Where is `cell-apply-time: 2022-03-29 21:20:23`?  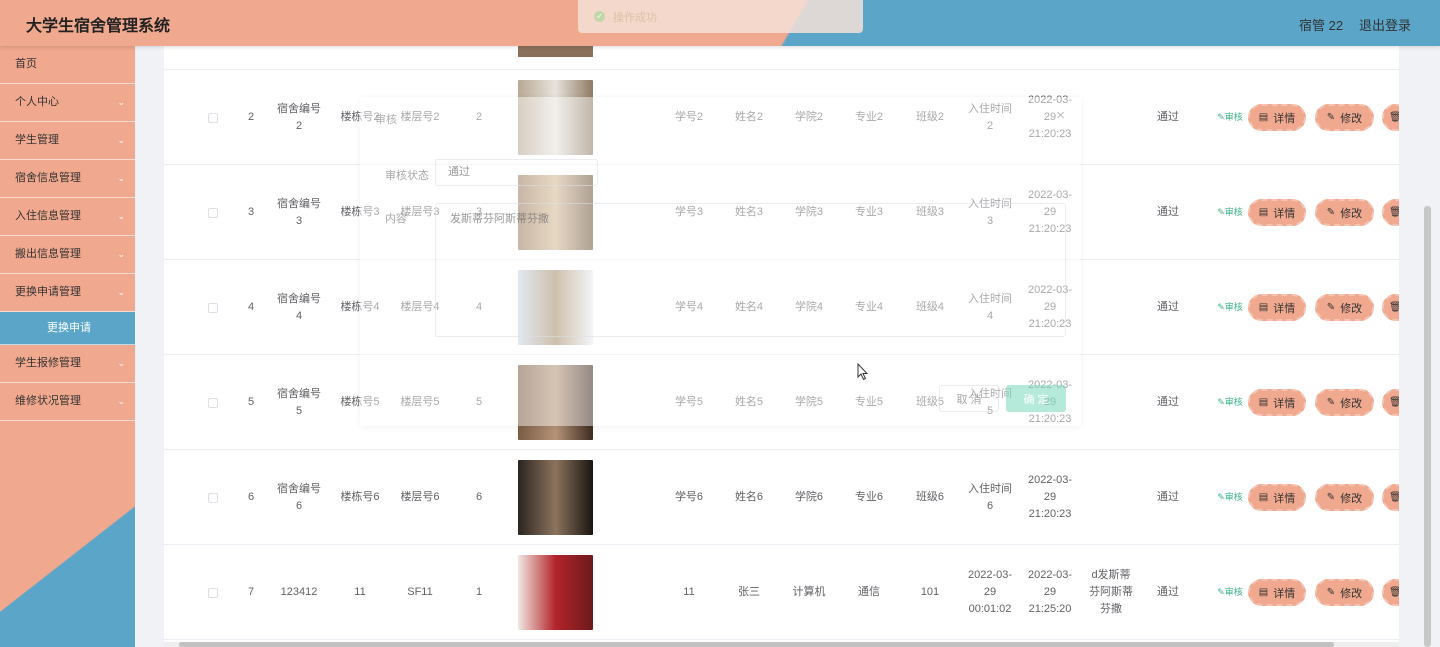
cell-apply-time: 2022-03-29 21:20:23 is located at coordinates (1050, 497).